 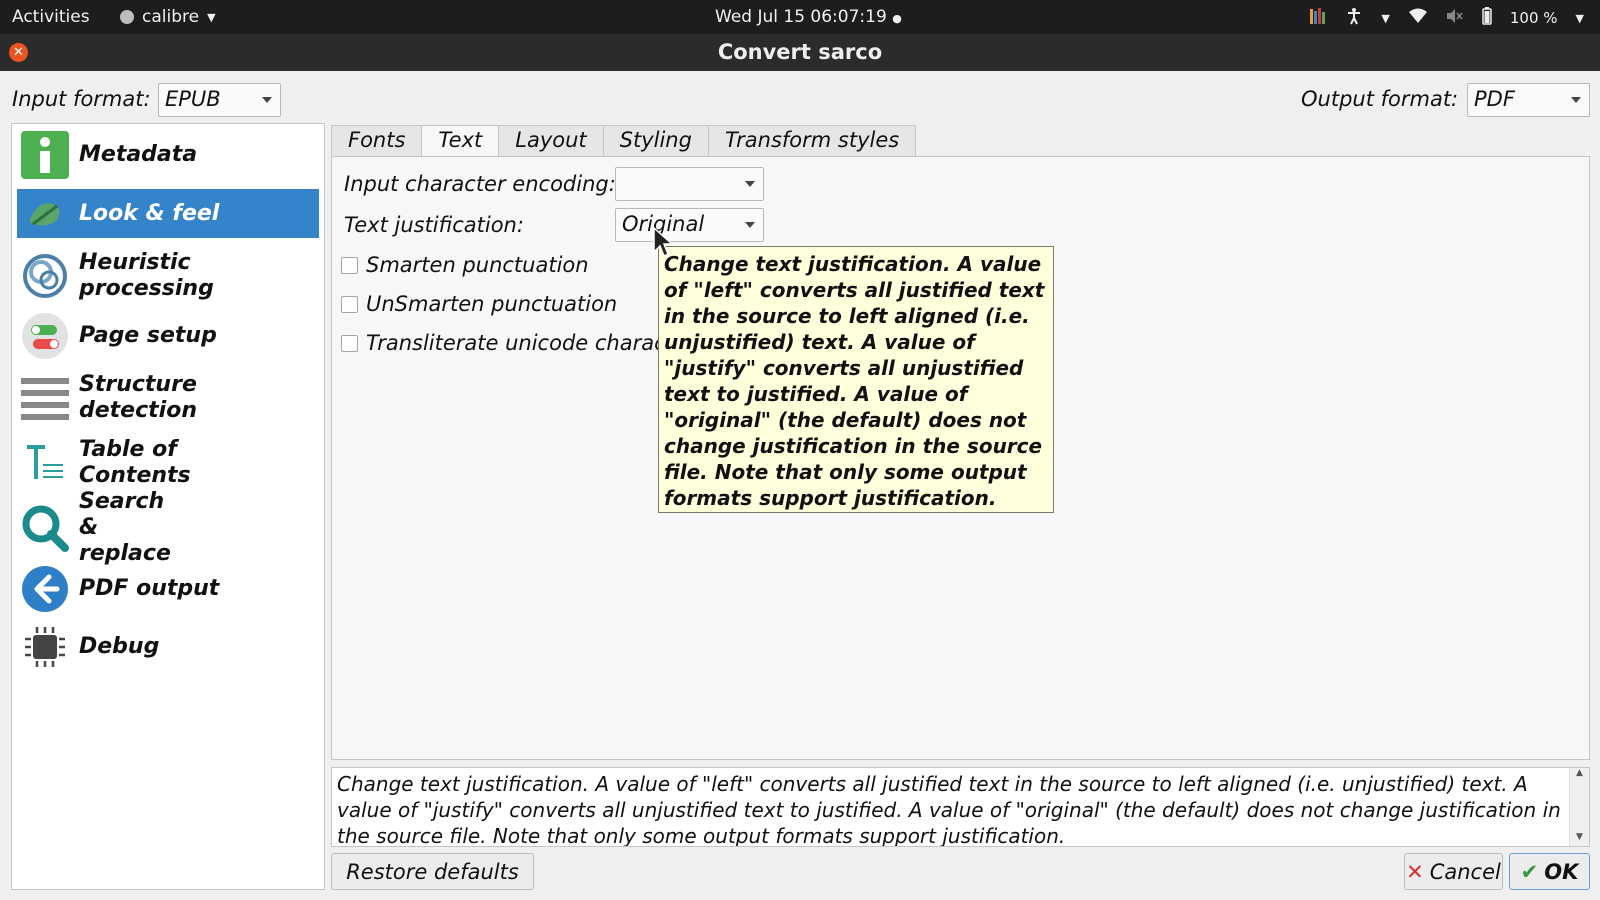 I want to click on sidebar-item-page-setup: Page setup, so click(x=168, y=336).